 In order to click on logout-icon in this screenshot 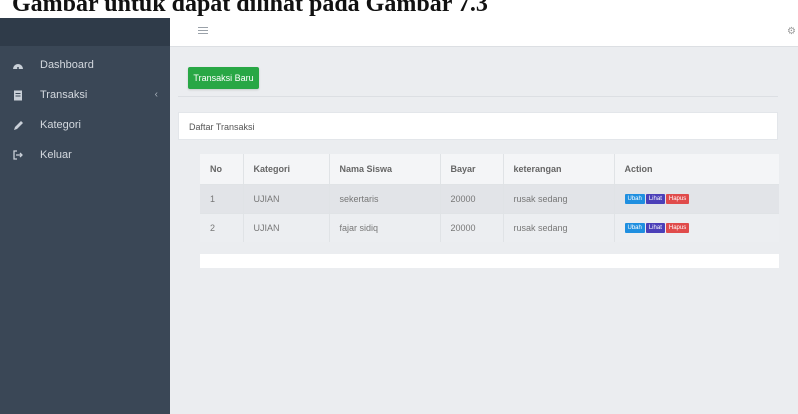, I will do `click(18, 155)`.